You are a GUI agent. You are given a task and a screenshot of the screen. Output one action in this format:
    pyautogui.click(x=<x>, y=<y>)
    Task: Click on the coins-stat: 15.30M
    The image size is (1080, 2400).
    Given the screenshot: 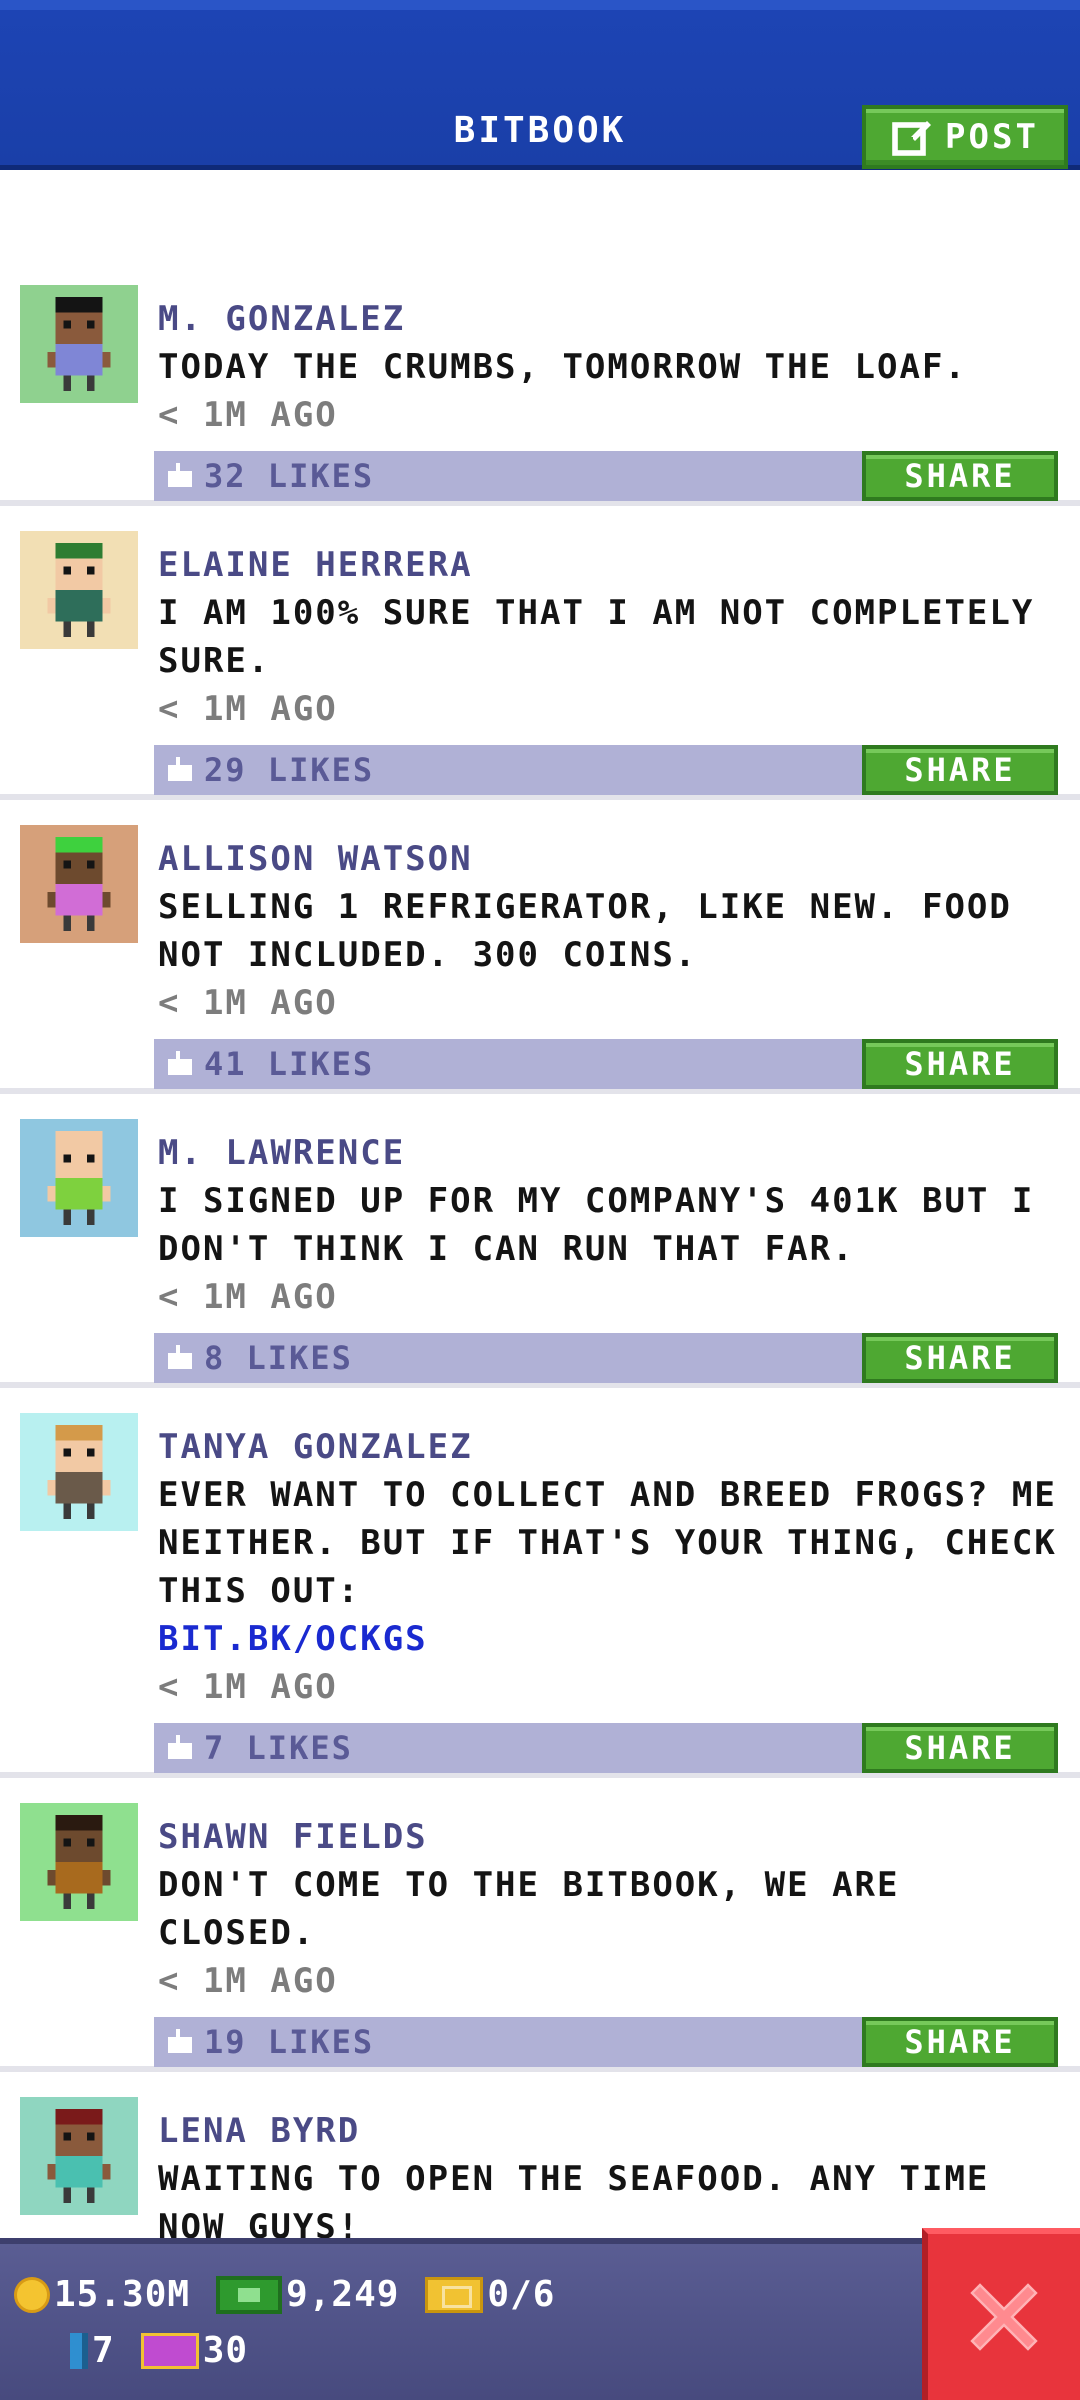 What is the action you would take?
    pyautogui.click(x=102, y=2294)
    